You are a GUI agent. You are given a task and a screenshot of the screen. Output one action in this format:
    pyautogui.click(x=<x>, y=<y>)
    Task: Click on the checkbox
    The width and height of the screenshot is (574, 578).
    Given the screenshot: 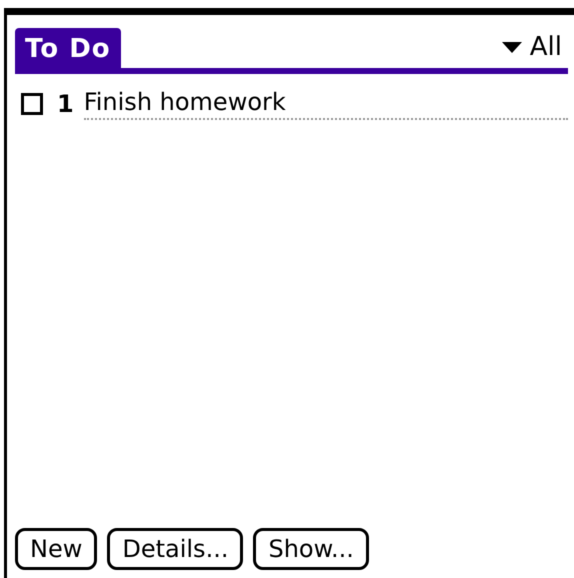 What is the action you would take?
    pyautogui.click(x=32, y=104)
    